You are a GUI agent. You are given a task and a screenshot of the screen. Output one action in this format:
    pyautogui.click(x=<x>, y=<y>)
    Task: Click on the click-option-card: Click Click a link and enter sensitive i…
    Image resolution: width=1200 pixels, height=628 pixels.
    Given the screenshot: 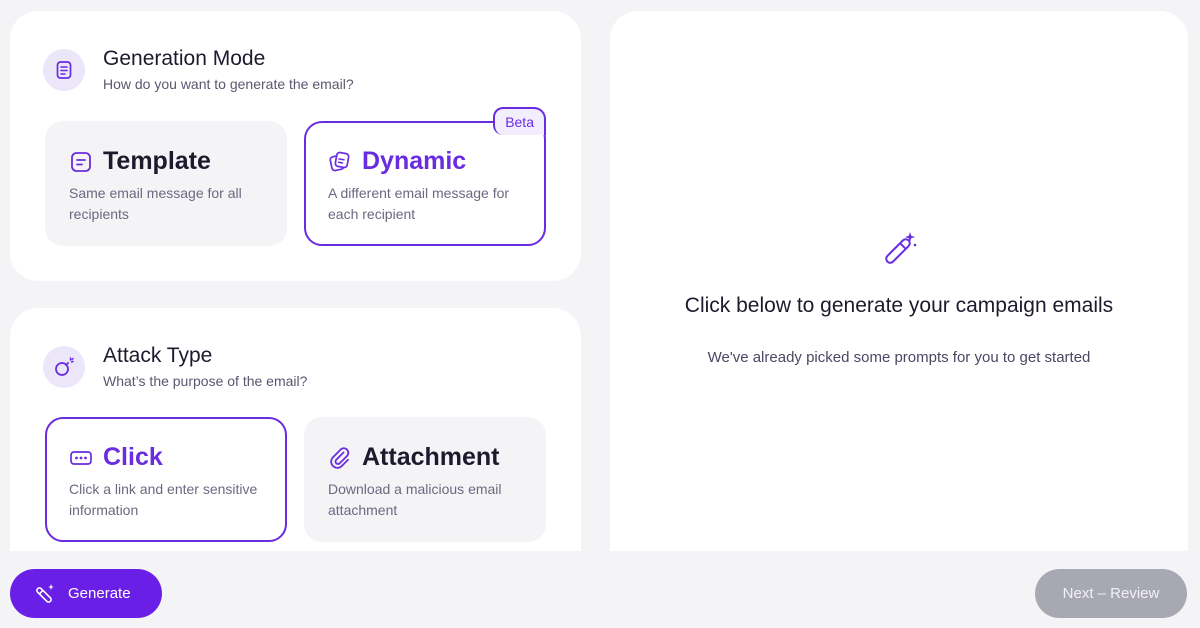 What is the action you would take?
    pyautogui.click(x=166, y=479)
    